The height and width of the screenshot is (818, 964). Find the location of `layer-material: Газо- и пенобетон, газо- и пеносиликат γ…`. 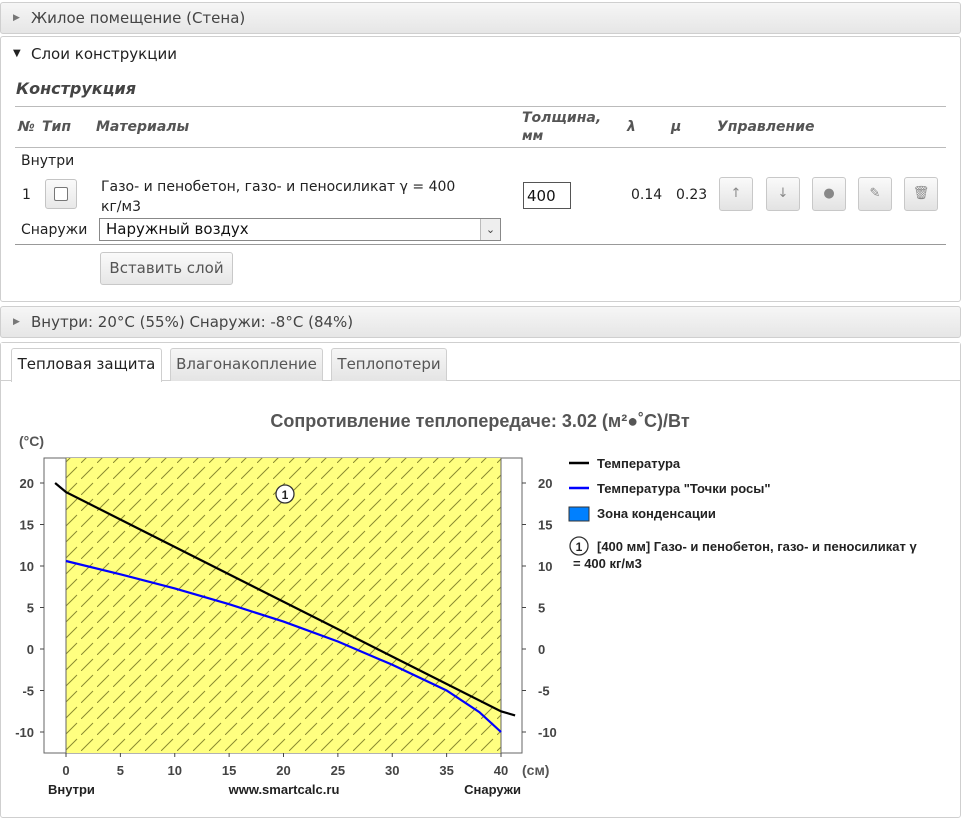

layer-material: Газо- и пенобетон, газо- и пеносиликат γ… is located at coordinates (306, 197).